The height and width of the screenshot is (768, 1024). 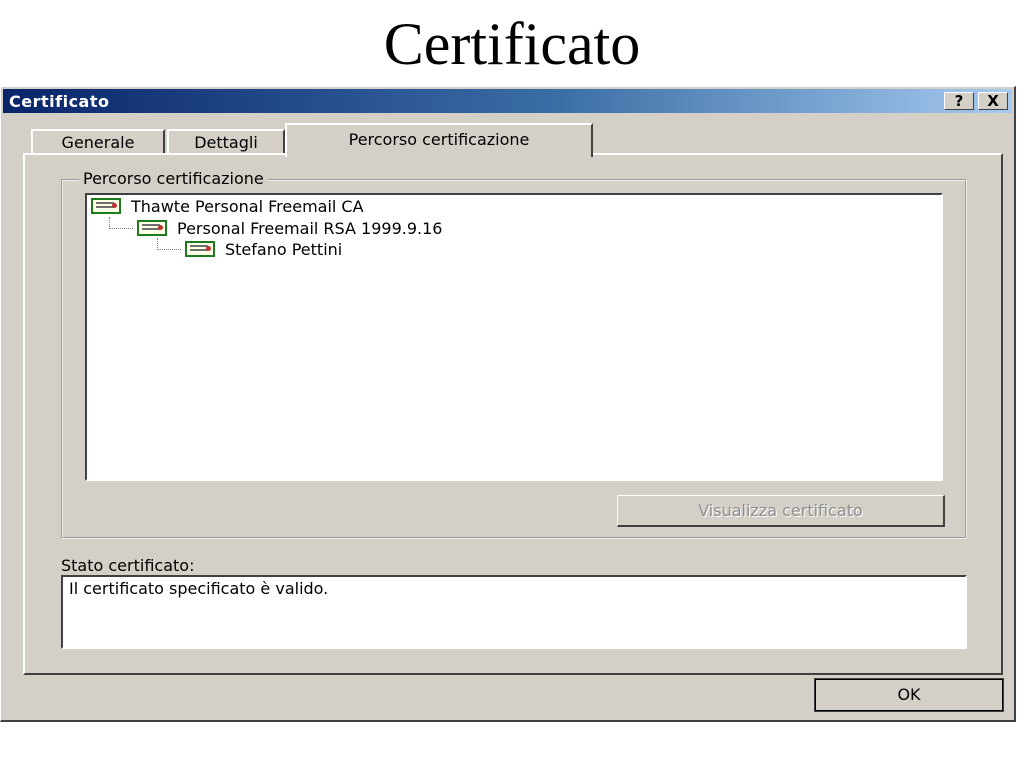 What do you see at coordinates (173, 178) in the screenshot?
I see `certification-path-group-label: Percorso certificazione` at bounding box center [173, 178].